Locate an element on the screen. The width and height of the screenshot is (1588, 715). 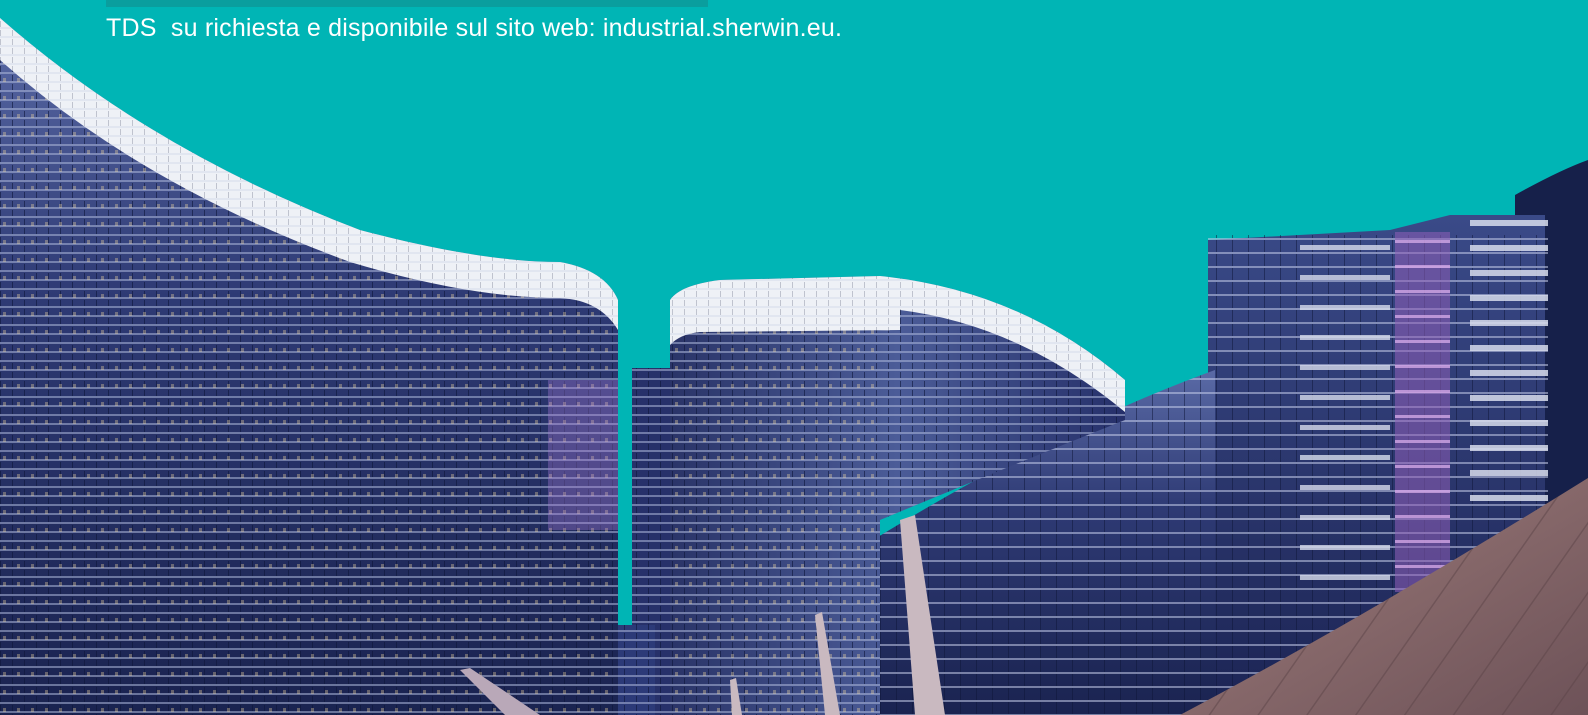
top-divider-bar is located at coordinates (407, 3).